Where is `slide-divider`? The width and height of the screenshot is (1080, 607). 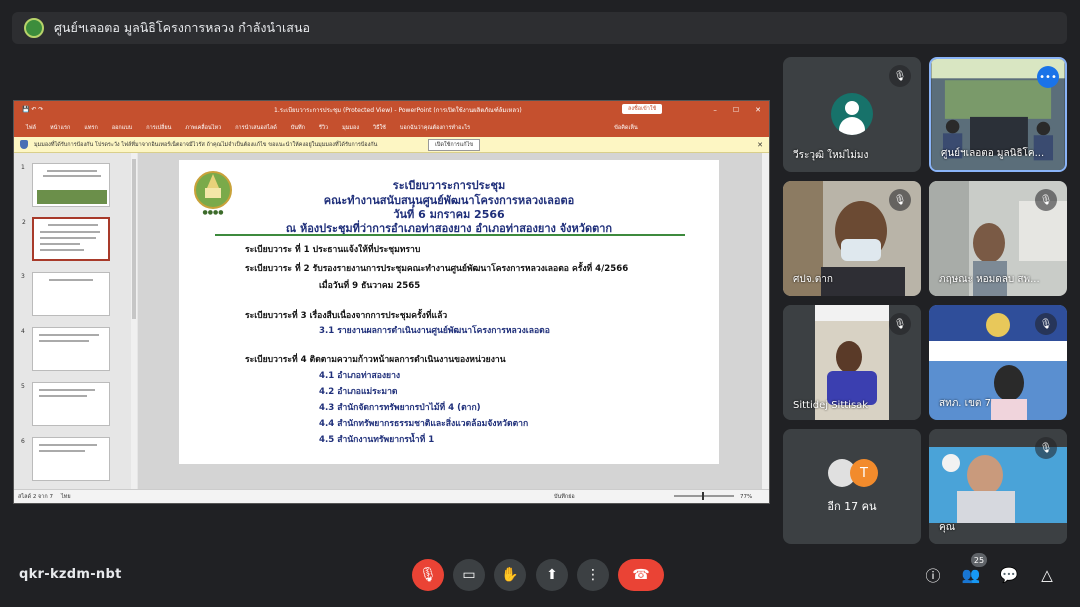 slide-divider is located at coordinates (450, 235).